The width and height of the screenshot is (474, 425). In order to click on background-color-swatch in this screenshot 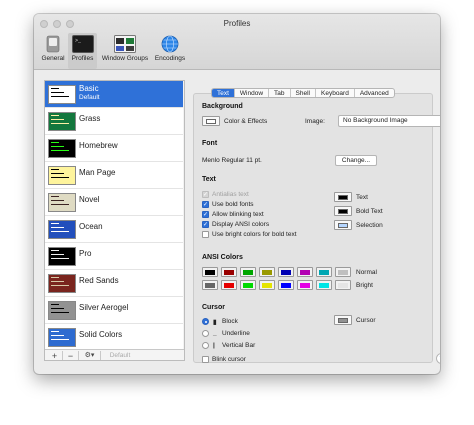, I will do `click(211, 121)`.